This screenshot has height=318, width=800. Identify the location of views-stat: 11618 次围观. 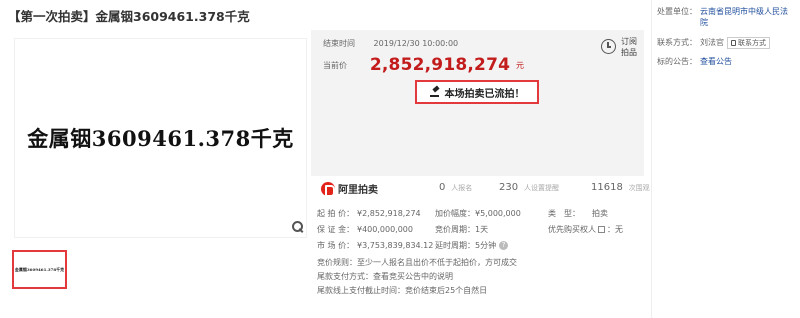
(620, 187).